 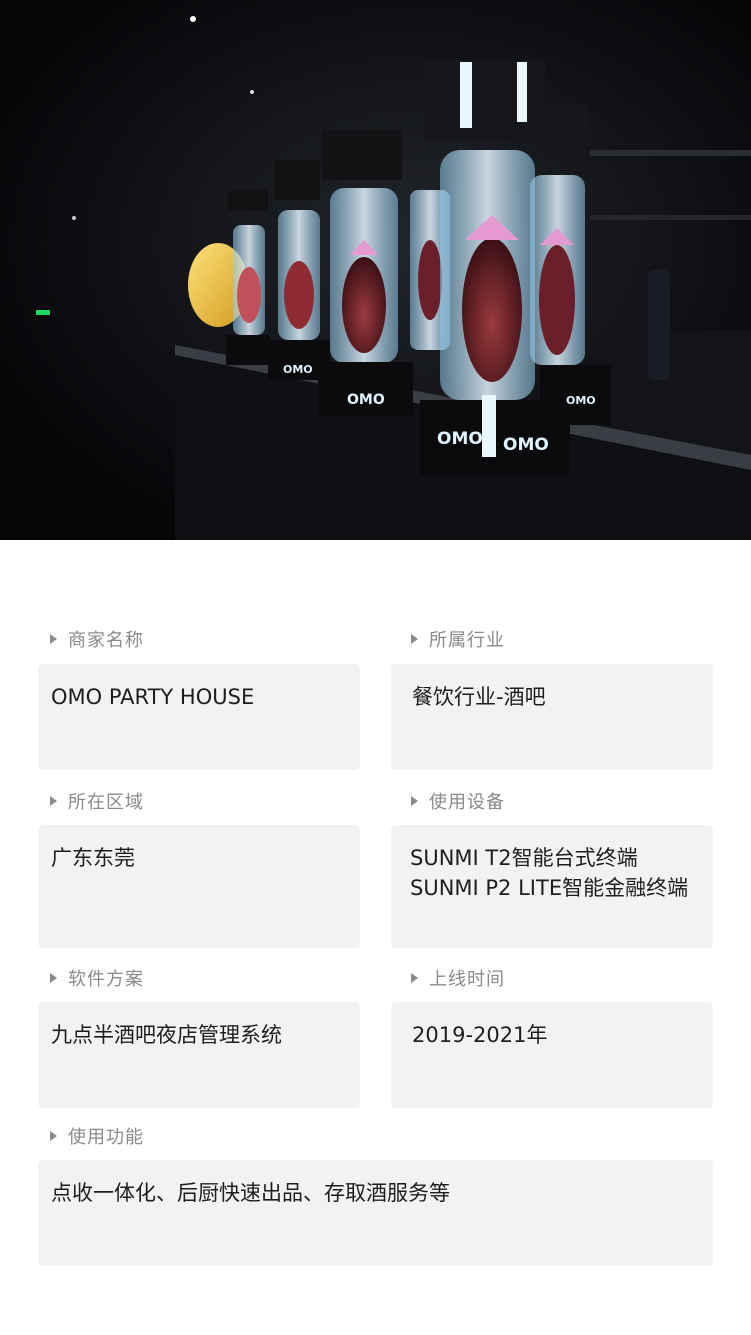 What do you see at coordinates (552, 717) in the screenshot?
I see `industry-value-box: 餐饮行业-酒吧` at bounding box center [552, 717].